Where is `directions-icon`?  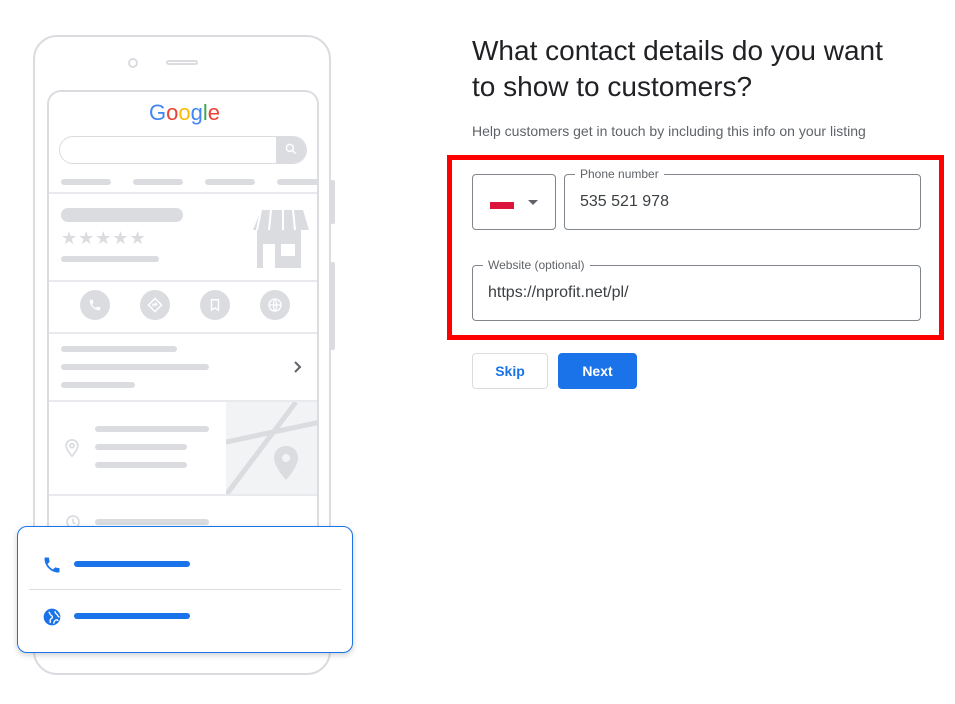
directions-icon is located at coordinates (155, 305).